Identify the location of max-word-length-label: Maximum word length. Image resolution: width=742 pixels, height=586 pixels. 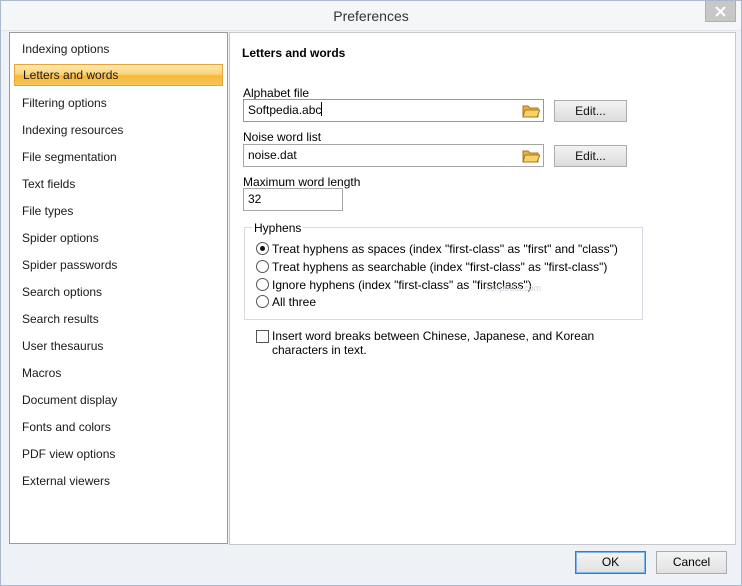
(302, 182).